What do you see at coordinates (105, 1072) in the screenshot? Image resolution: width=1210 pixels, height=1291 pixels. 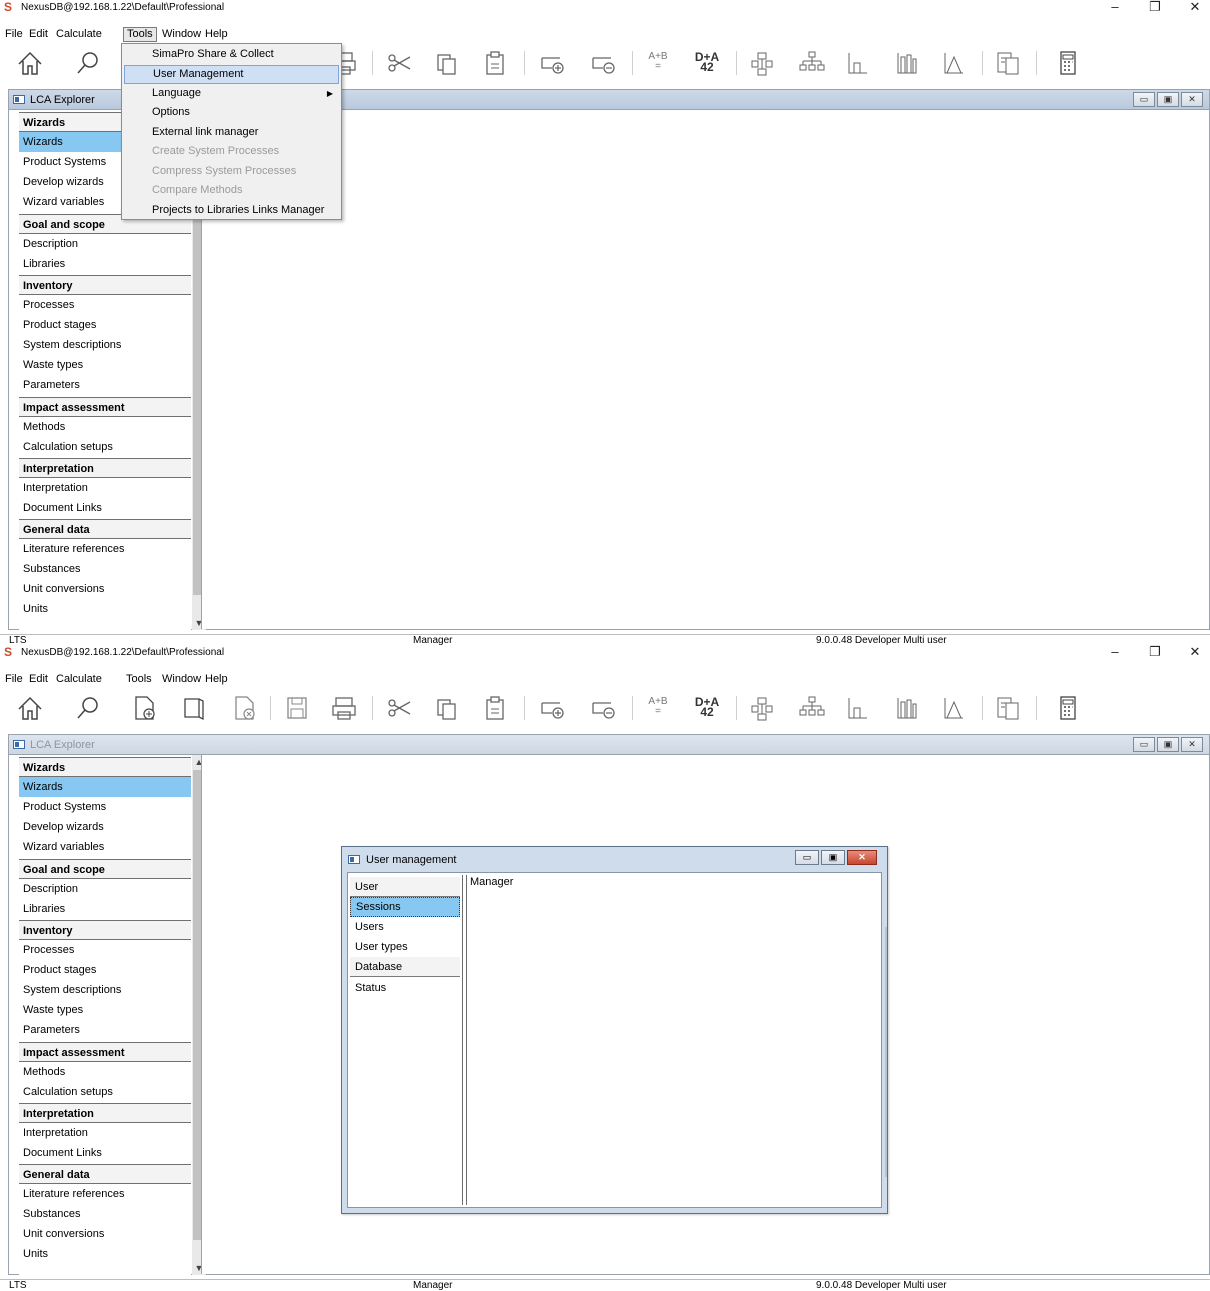 I see `sidebar-item-methods: Methods` at bounding box center [105, 1072].